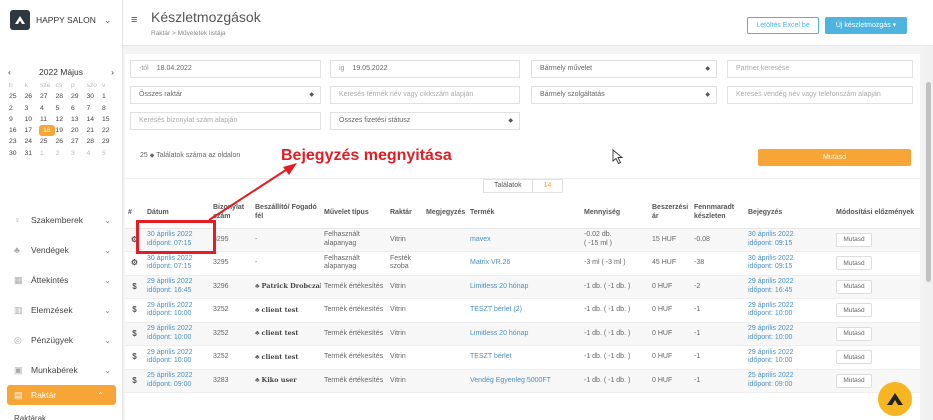 This screenshot has width=933, height=420. What do you see at coordinates (61, 220) in the screenshot?
I see `nav-szakemberek: ♀ Szakemberek ⌄` at bounding box center [61, 220].